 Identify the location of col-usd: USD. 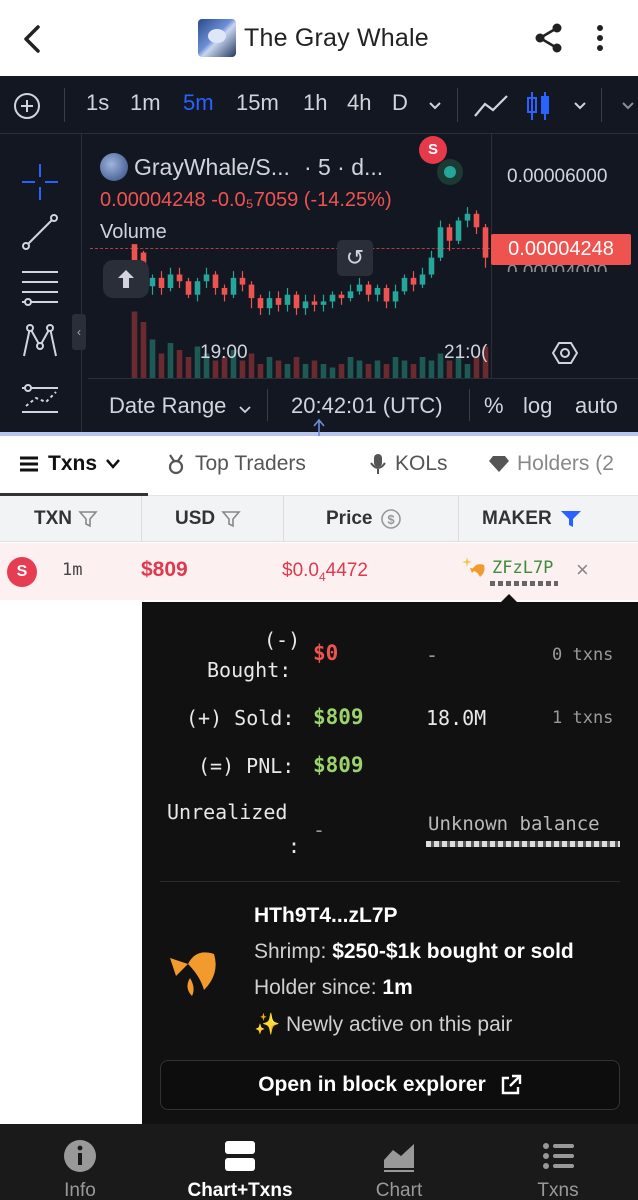
(208, 519).